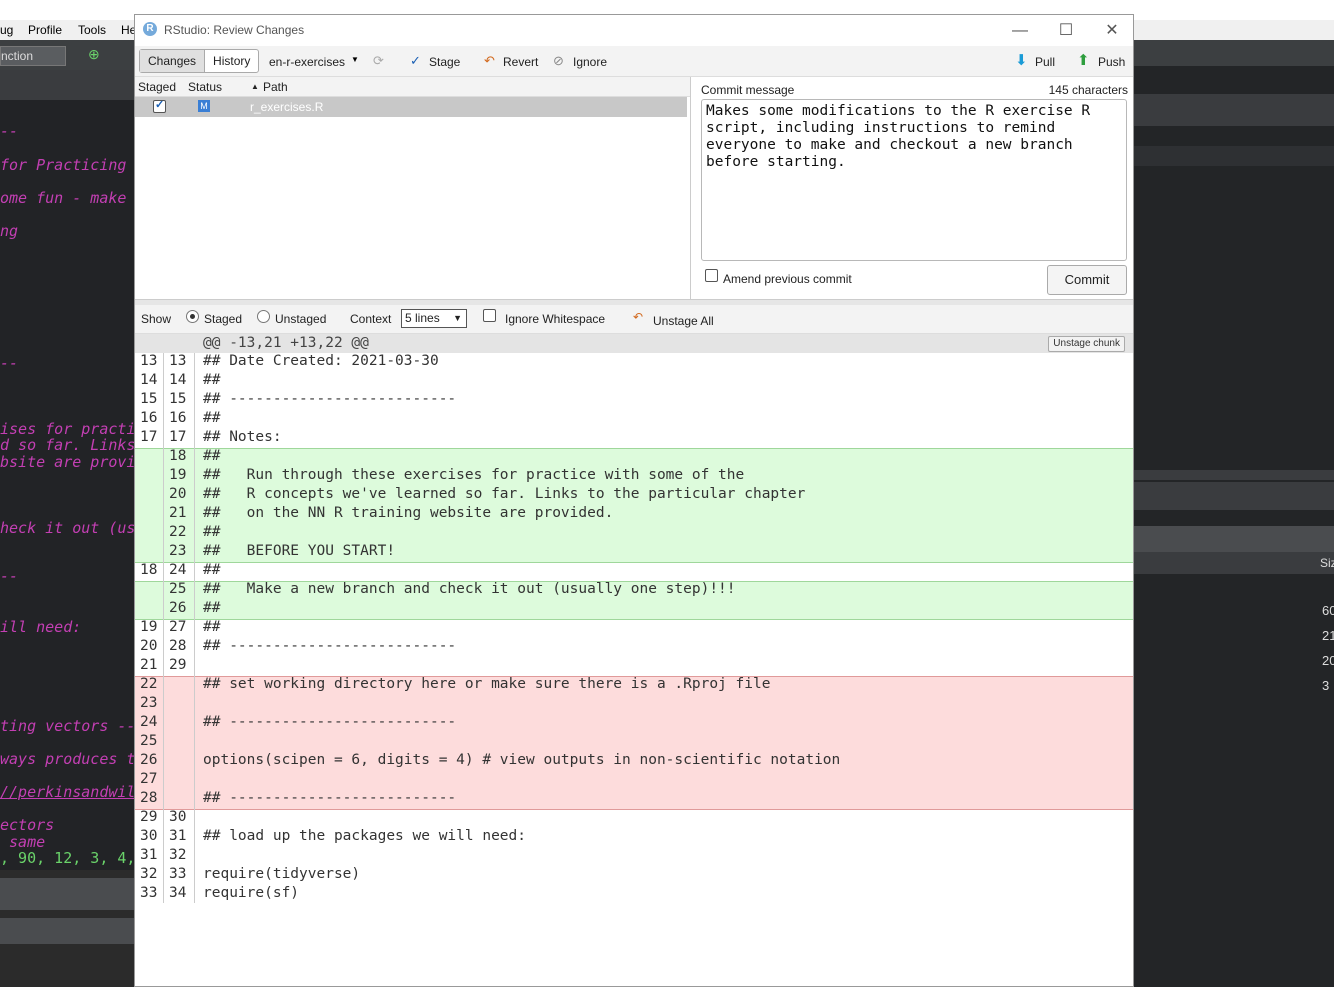 This screenshot has width=1334, height=987. What do you see at coordinates (1234, 513) in the screenshot?
I see `bg-right-pane: Siz 60 21 20 3` at bounding box center [1234, 513].